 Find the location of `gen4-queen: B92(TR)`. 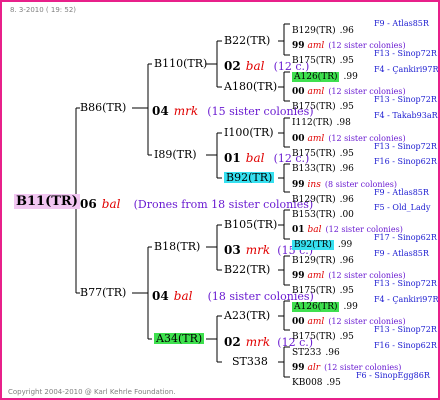

gen4-queen: B92(TR) is located at coordinates (313, 245).